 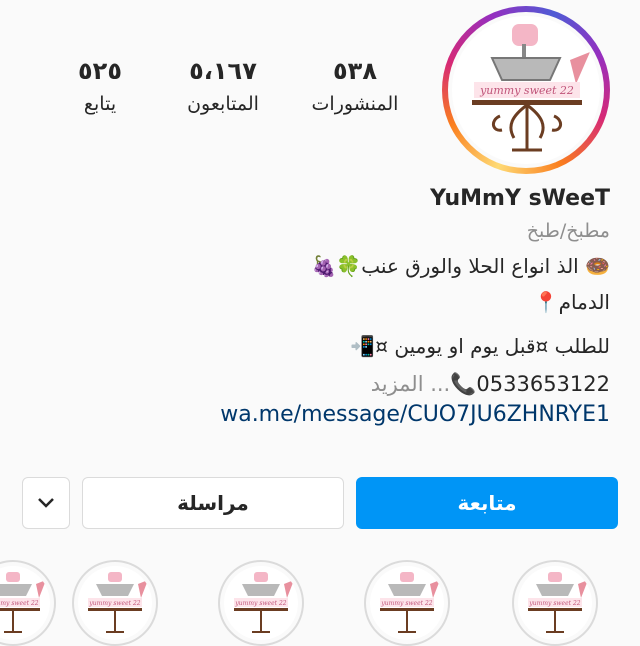 I want to click on table-leg-icon, so click(x=527, y=127).